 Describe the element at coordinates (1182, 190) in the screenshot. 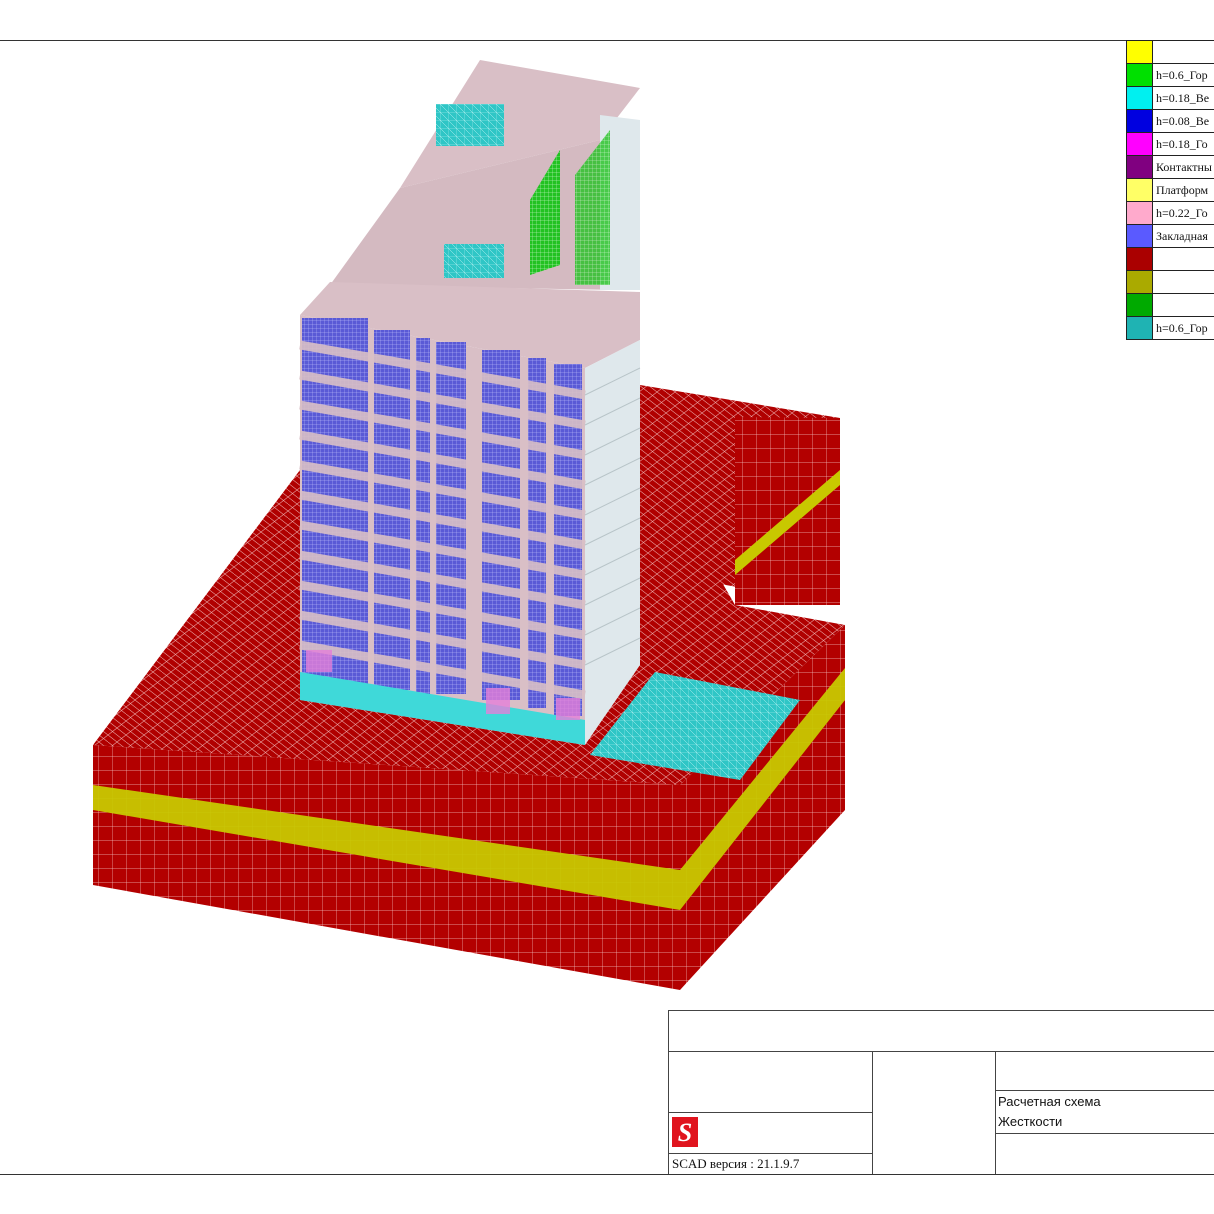

I see `legend-label: Платформ` at that location.